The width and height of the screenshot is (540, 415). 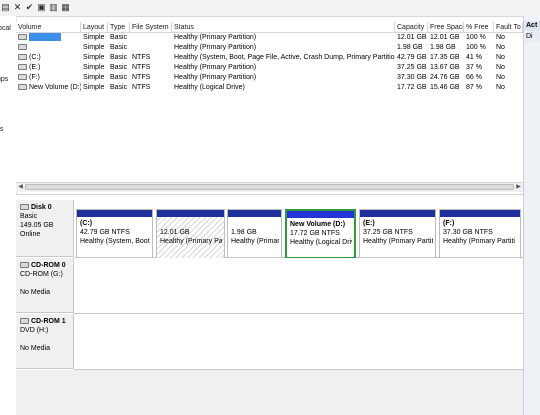 I want to click on col-header-fault-tolerance: Fault To, so click(x=508, y=27).